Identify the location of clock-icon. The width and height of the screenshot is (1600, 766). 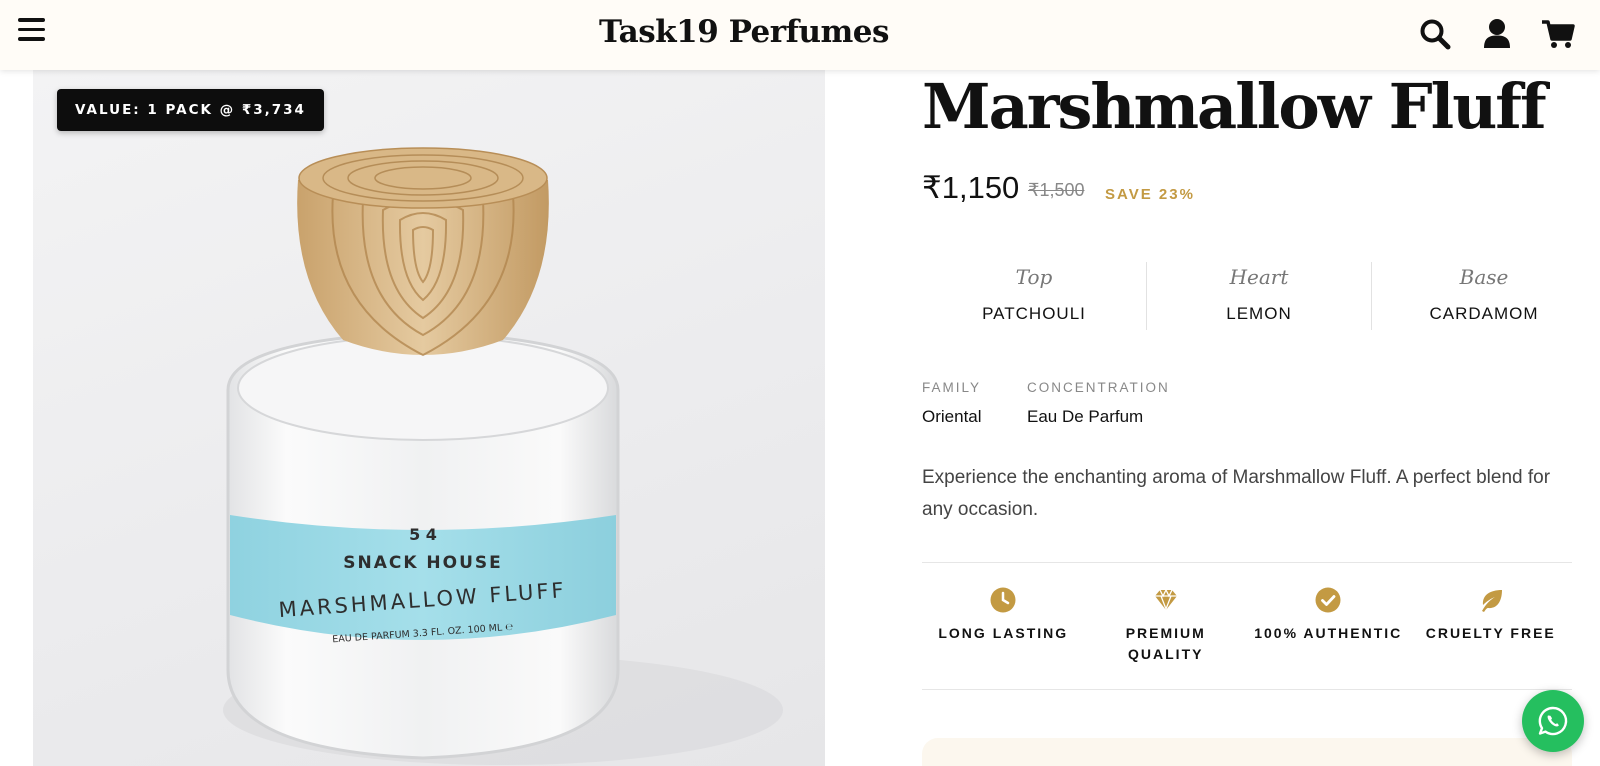
(1003, 600).